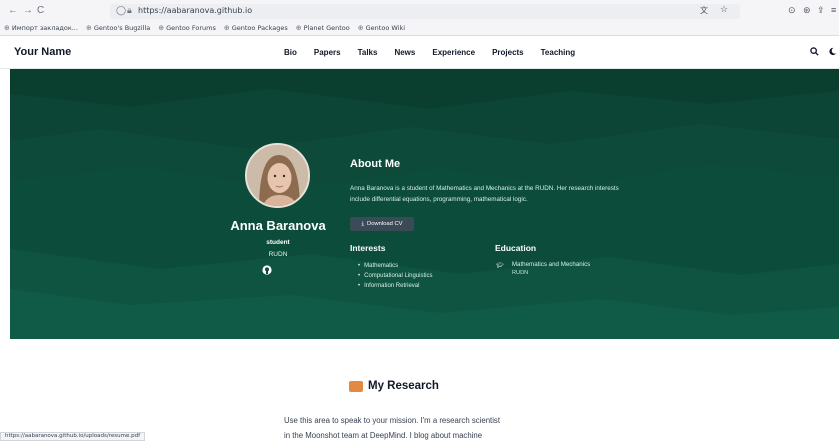 Image resolution: width=839 pixels, height=443 pixels. Describe the element at coordinates (40, 10) in the screenshot. I see `reload-icon: C` at that location.